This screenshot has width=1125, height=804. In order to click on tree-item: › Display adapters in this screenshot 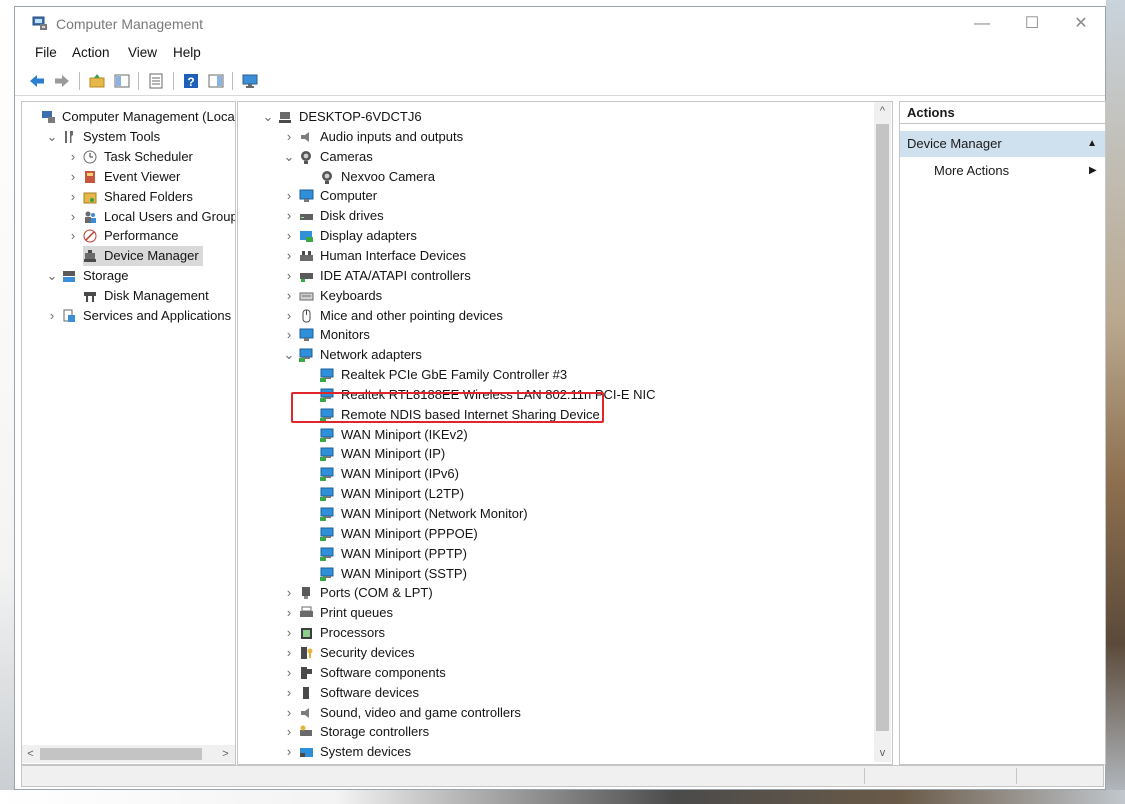, I will do `click(352, 236)`.